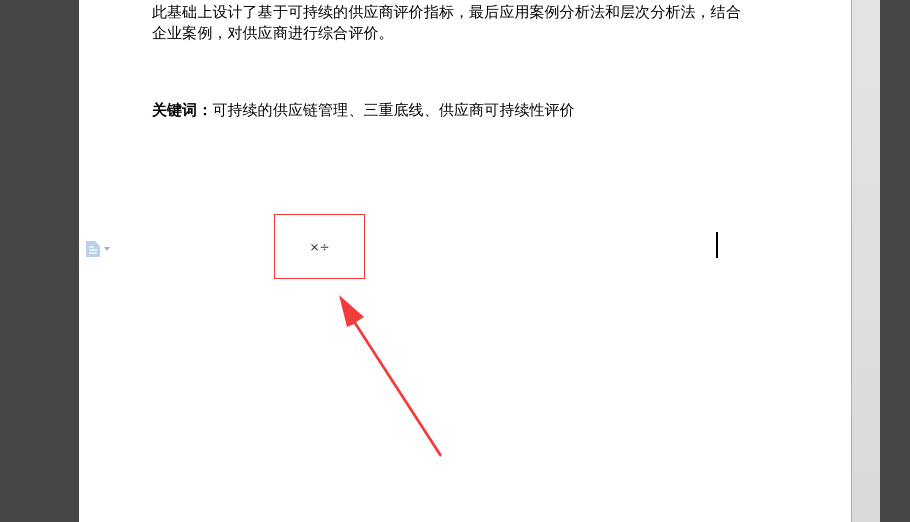 This screenshot has width=910, height=522. Describe the element at coordinates (446, 12) in the screenshot. I see `body-text: 此基础上设计了基于可持续的供应商评价指标，最后应用案例分析法和层次分析法，结合` at that location.